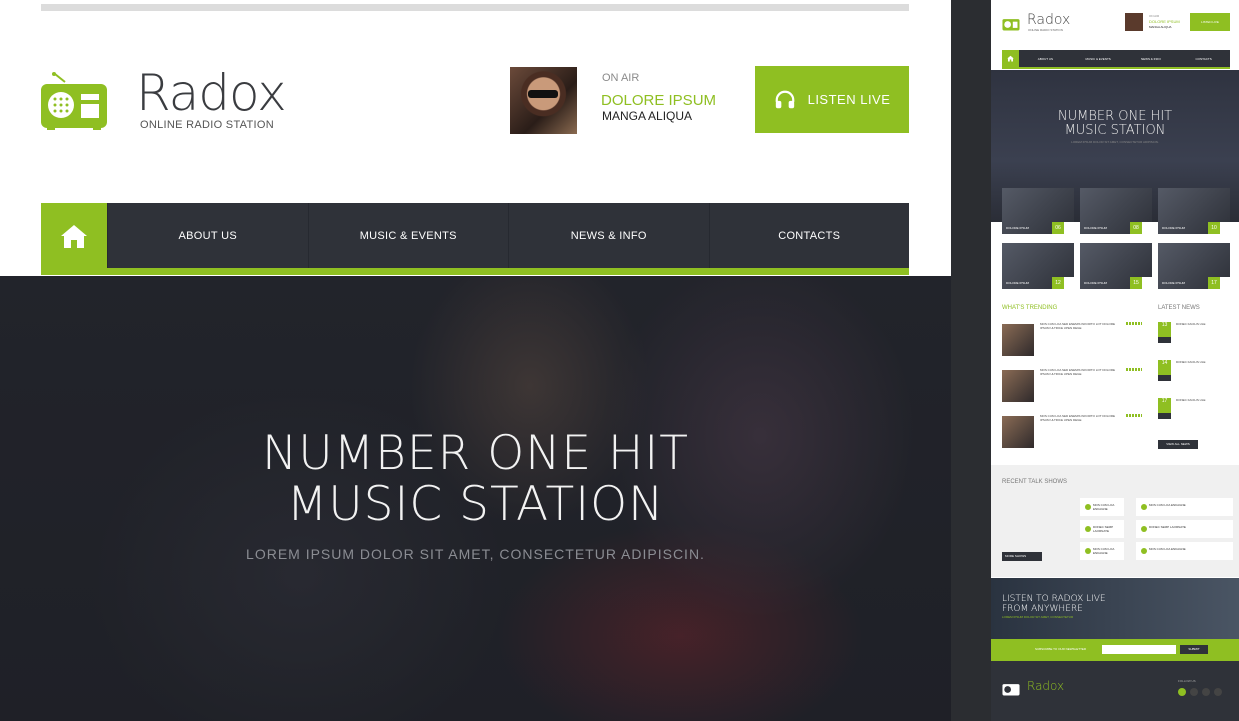 This screenshot has height=721, width=1239. What do you see at coordinates (1011, 690) in the screenshot?
I see `thumb-footer-logo-icon` at bounding box center [1011, 690].